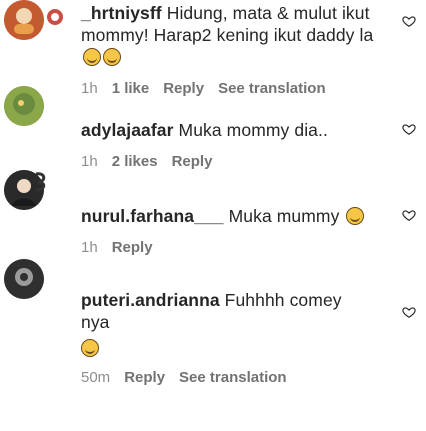  I want to click on avatar-hrtniysff, so click(24, 20).